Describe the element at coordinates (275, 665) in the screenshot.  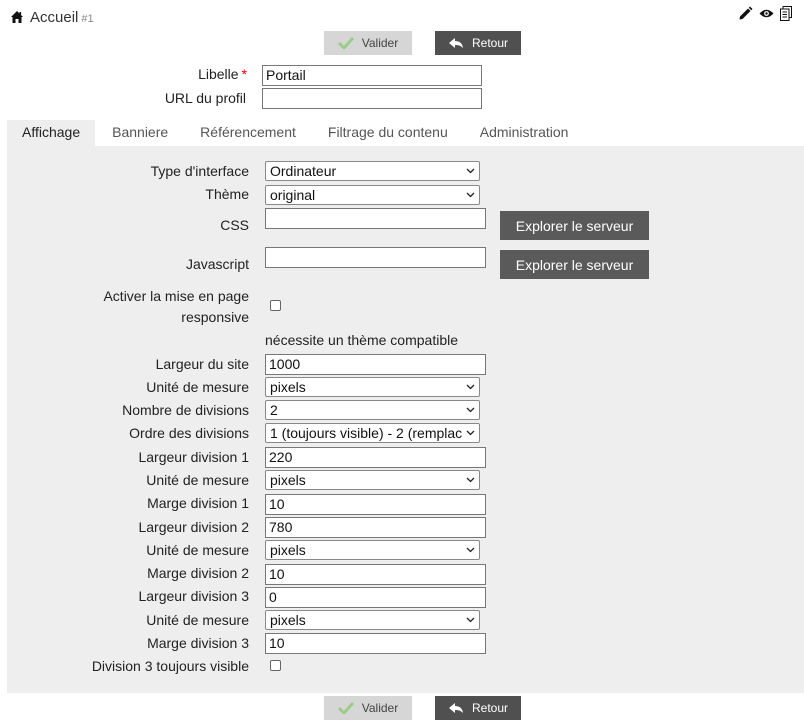
I see `div3-visible-checkbox` at that location.